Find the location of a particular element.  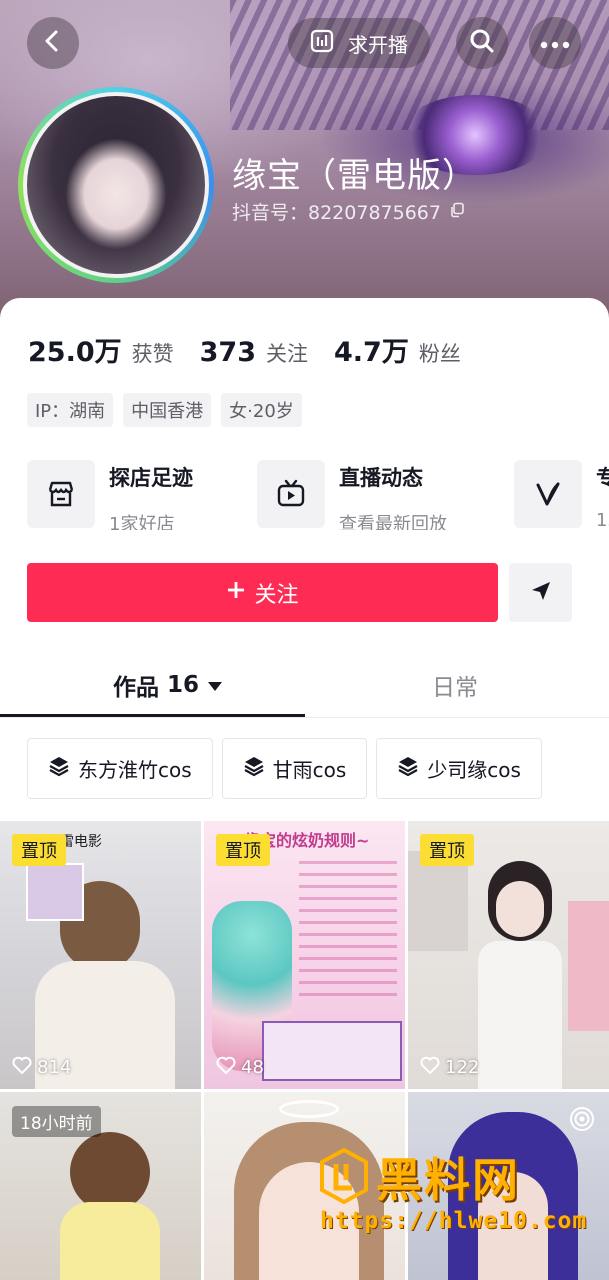

thumbnail-background is located at coordinates (438, 901).